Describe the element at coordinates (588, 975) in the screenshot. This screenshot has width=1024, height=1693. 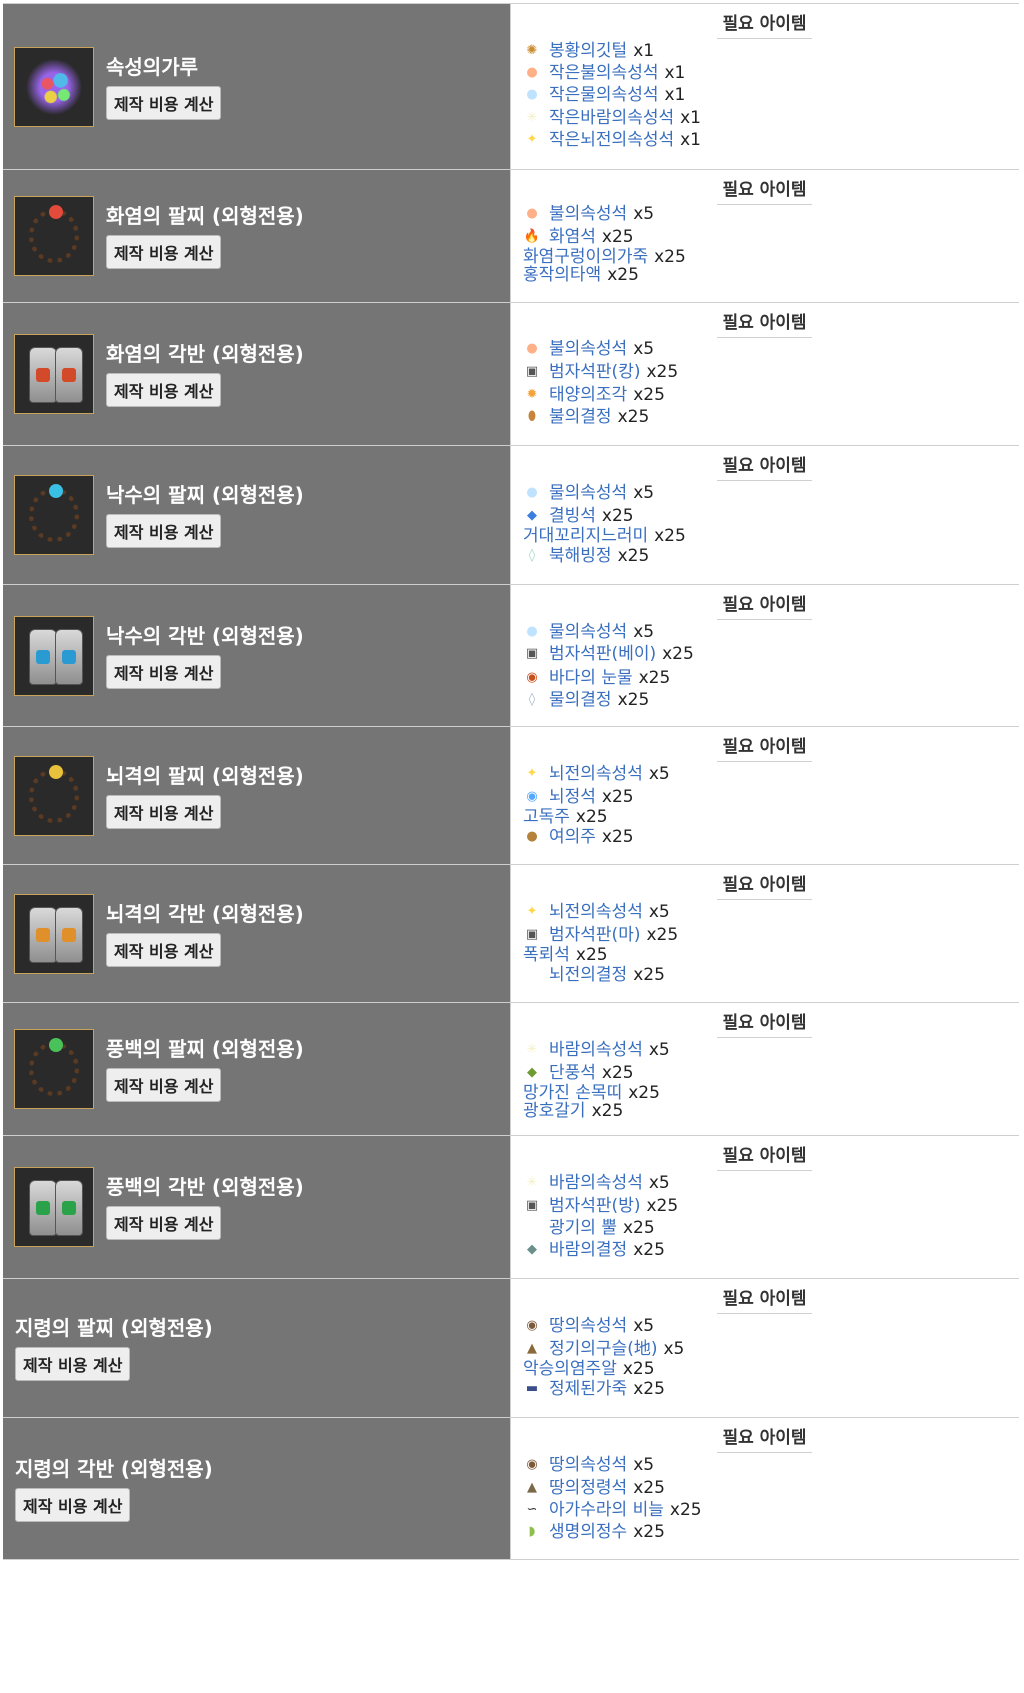
I see `material-link: 뇌전의결정` at that location.